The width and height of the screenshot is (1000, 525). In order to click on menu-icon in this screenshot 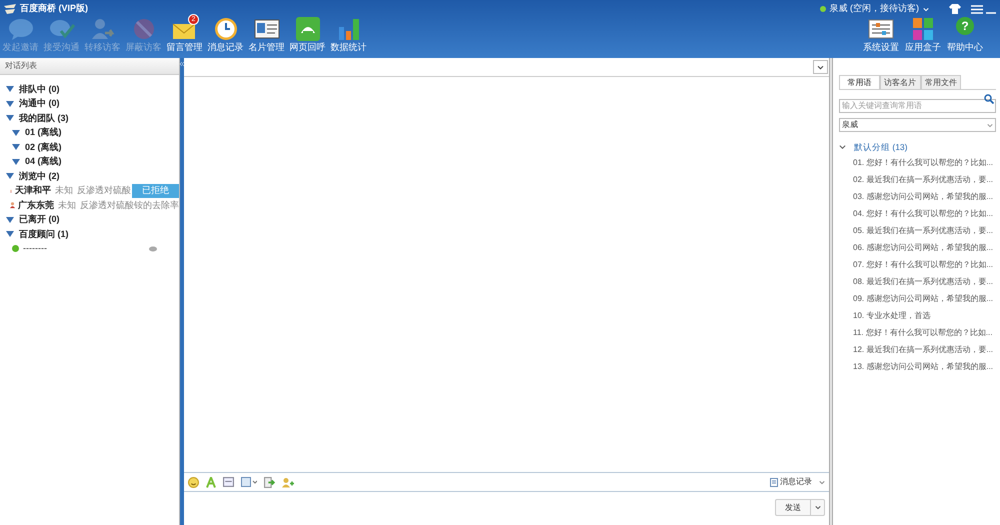, I will do `click(977, 9)`.